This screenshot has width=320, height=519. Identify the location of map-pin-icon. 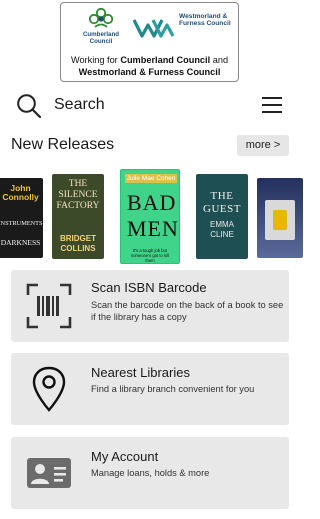
(49, 389).